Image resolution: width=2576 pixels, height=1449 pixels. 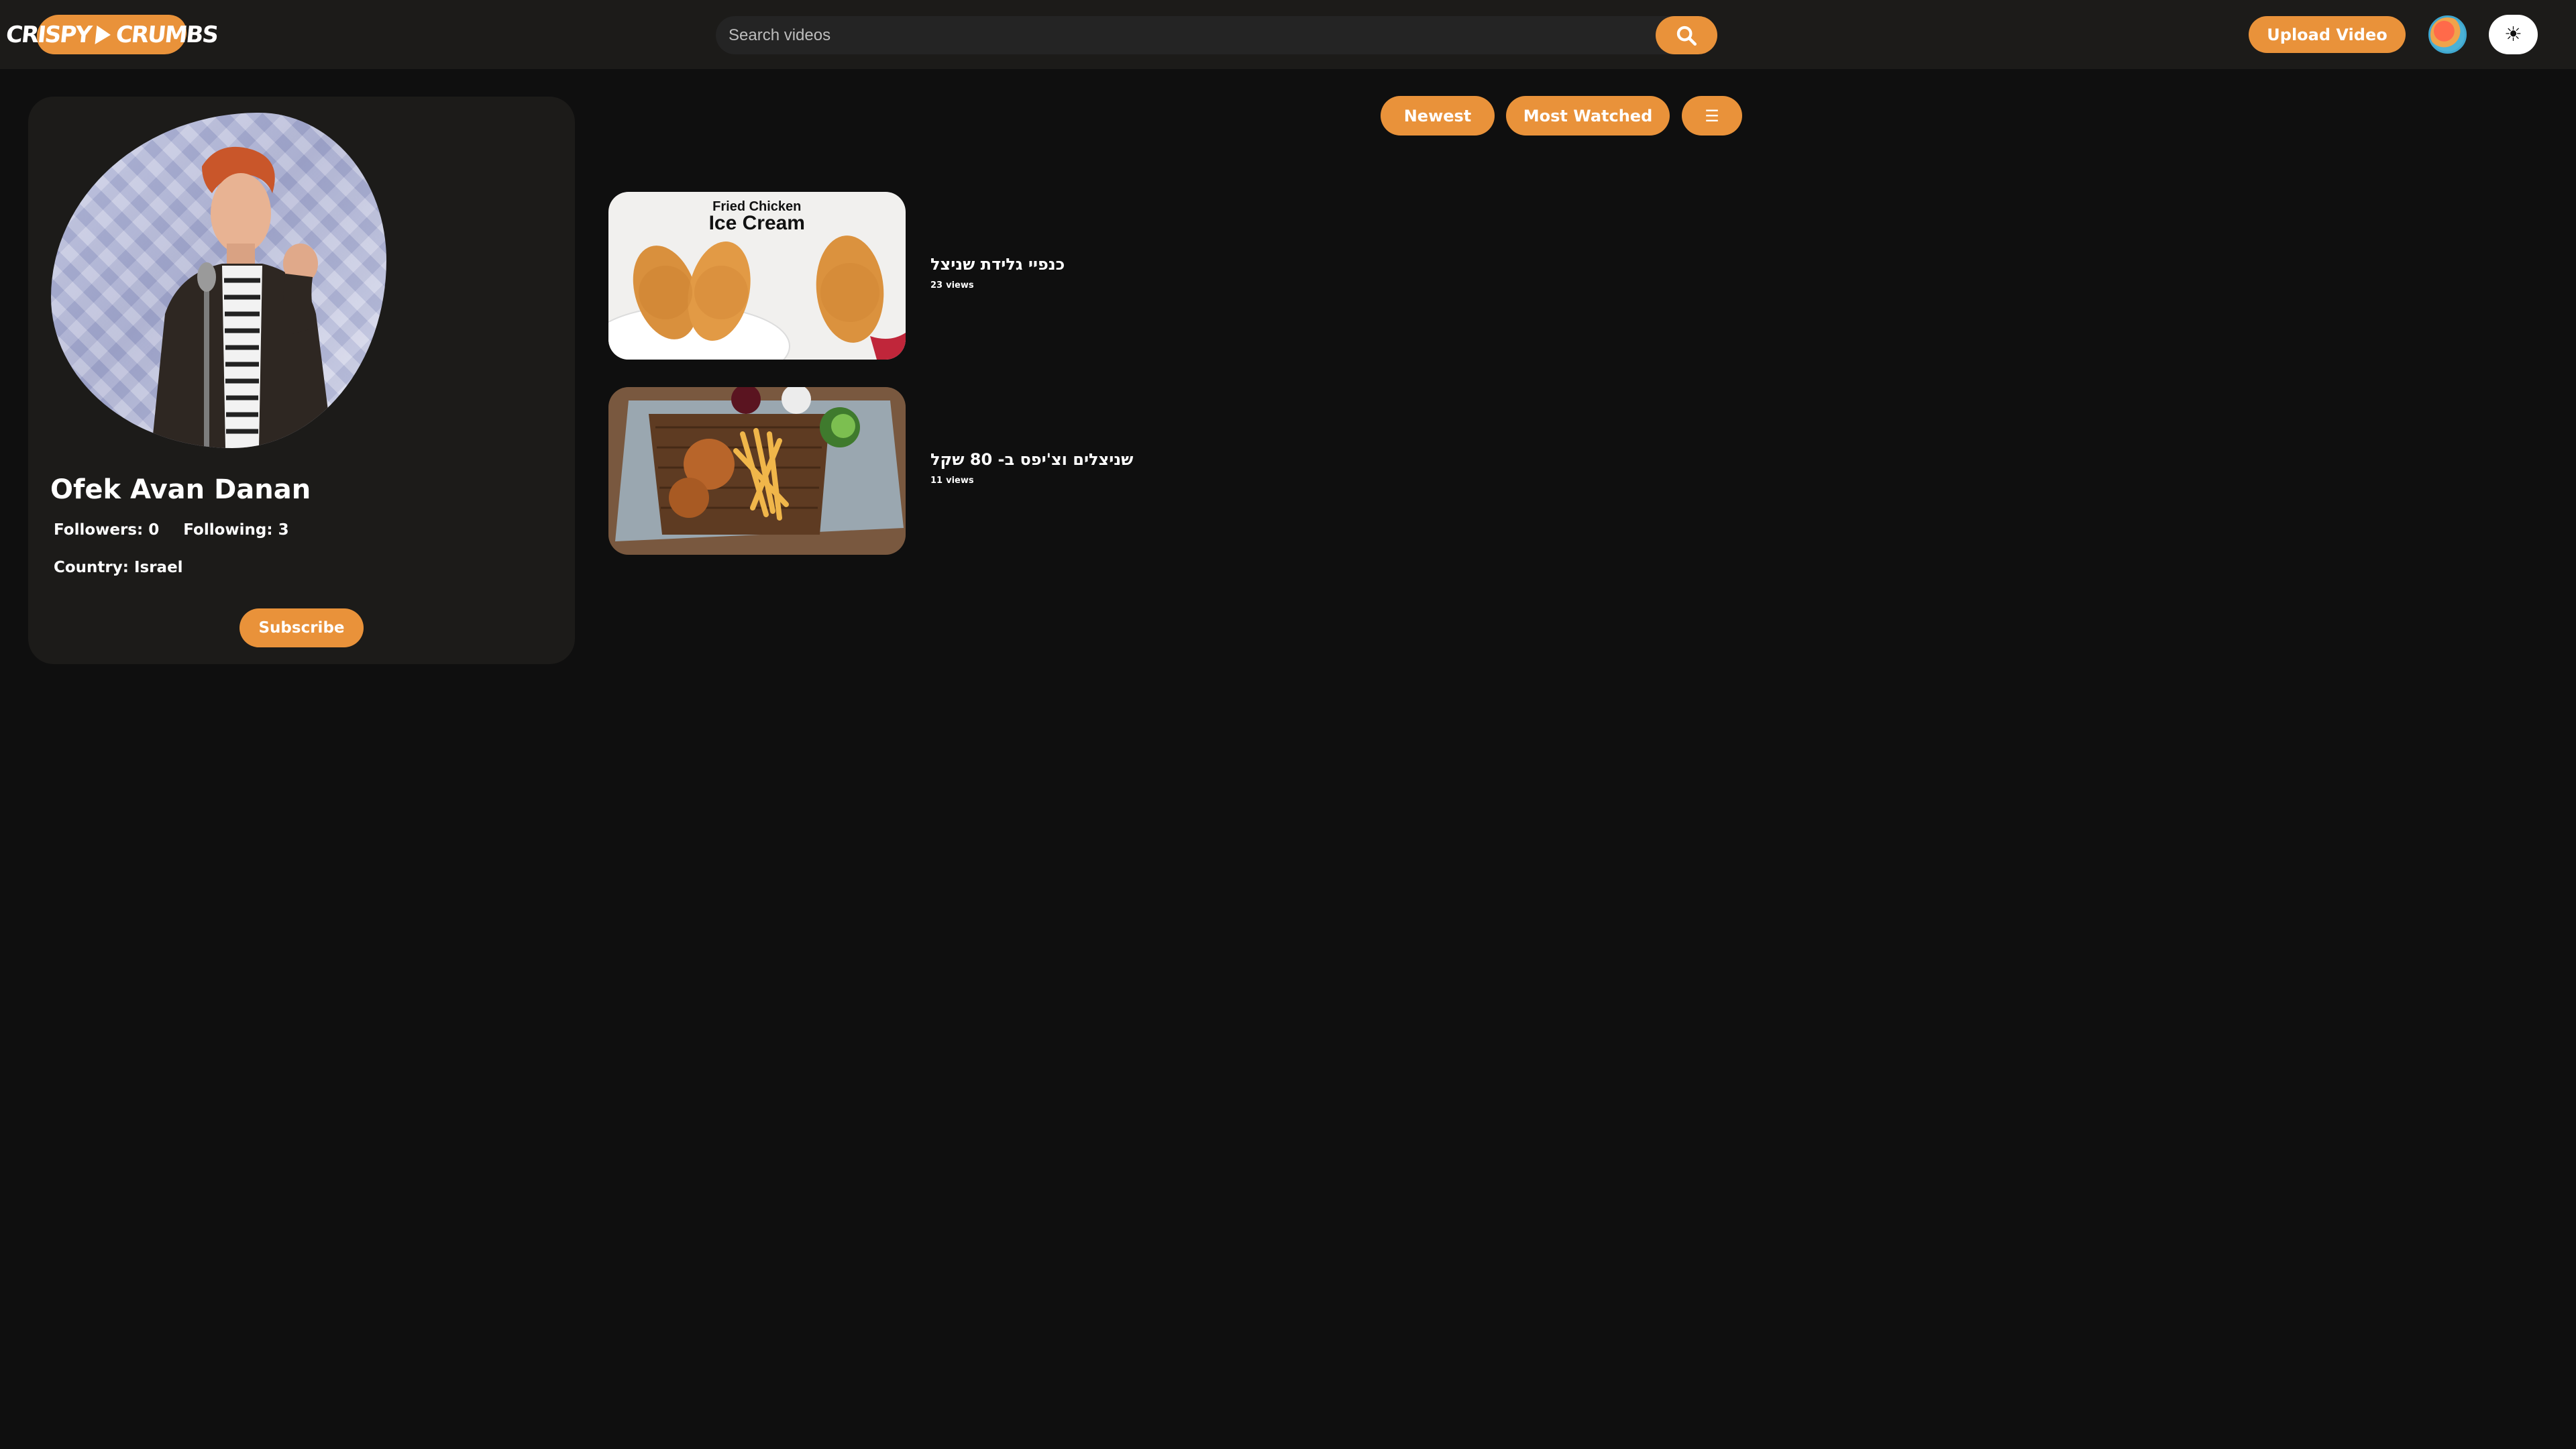 I want to click on menu-icon: ☰, so click(x=1712, y=115).